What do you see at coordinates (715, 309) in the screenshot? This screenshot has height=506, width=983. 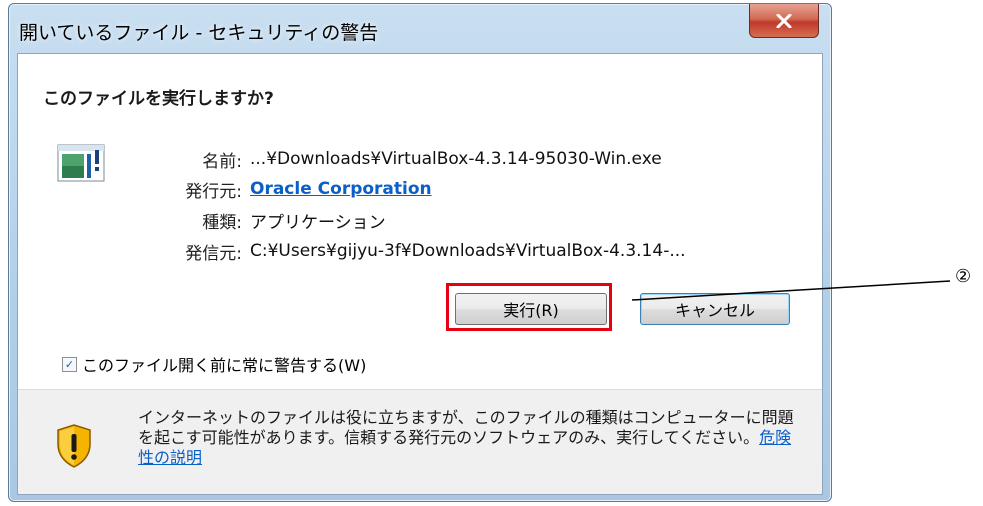 I see `cancel-button: キャンセル` at bounding box center [715, 309].